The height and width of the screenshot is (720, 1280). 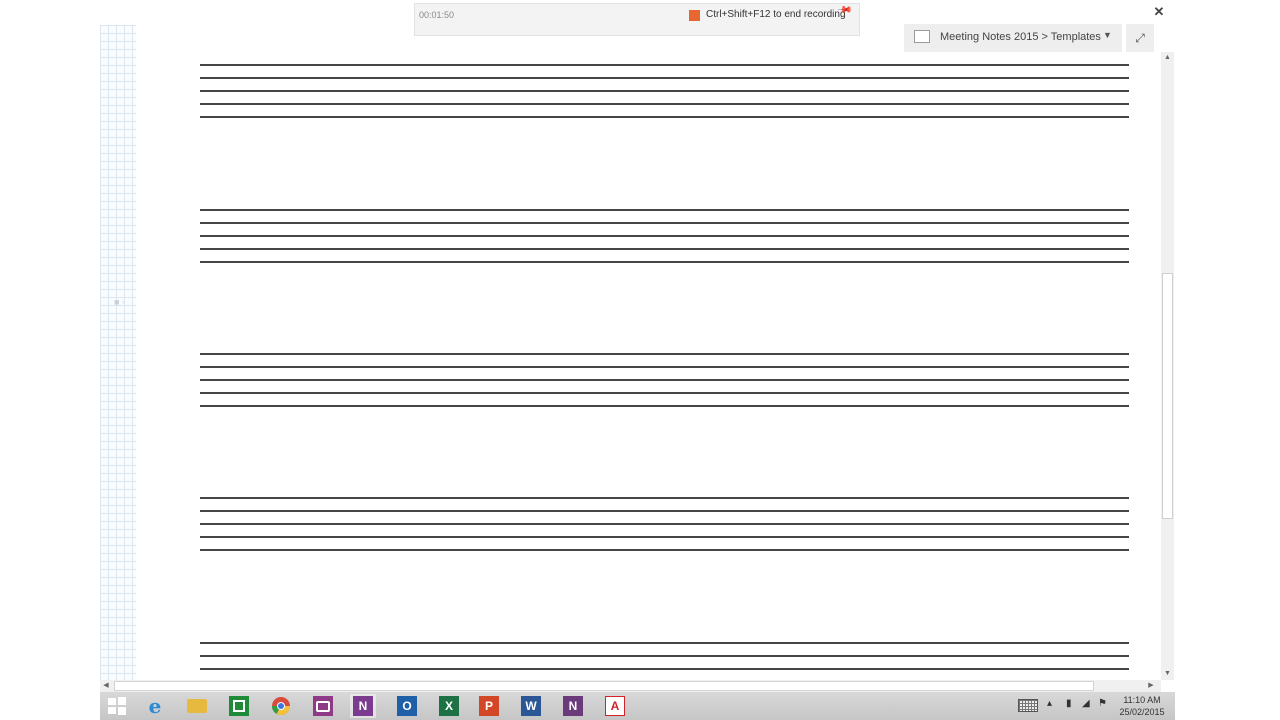 I want to click on recording-elapsed-time: 00:01:50, so click(x=437, y=15).